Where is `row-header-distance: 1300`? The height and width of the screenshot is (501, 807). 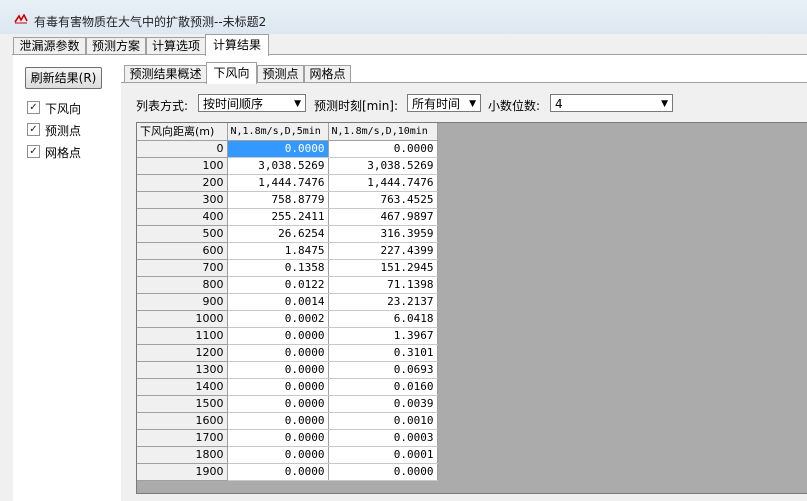
row-header-distance: 1300 is located at coordinates (182, 370).